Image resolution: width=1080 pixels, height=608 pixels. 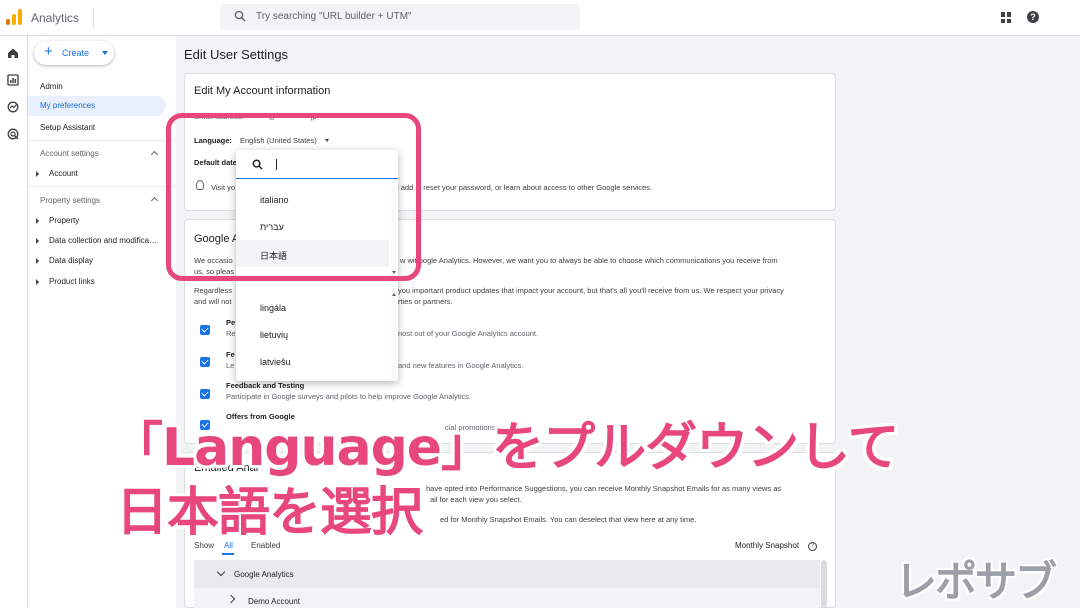 I want to click on table-row: Google Analytics, so click(x=507, y=574).